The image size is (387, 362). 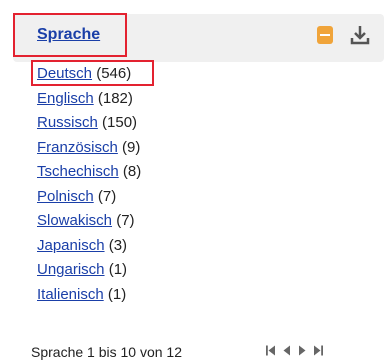 I want to click on item-count: (3), so click(x=118, y=245).